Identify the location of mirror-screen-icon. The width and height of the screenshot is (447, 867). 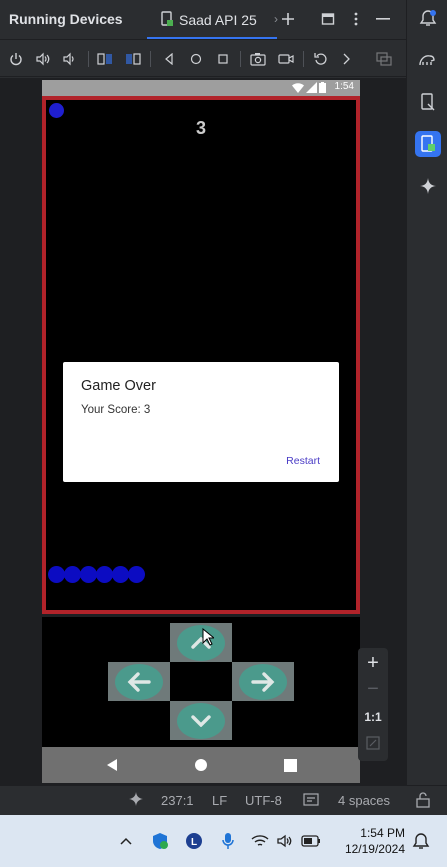
(384, 59).